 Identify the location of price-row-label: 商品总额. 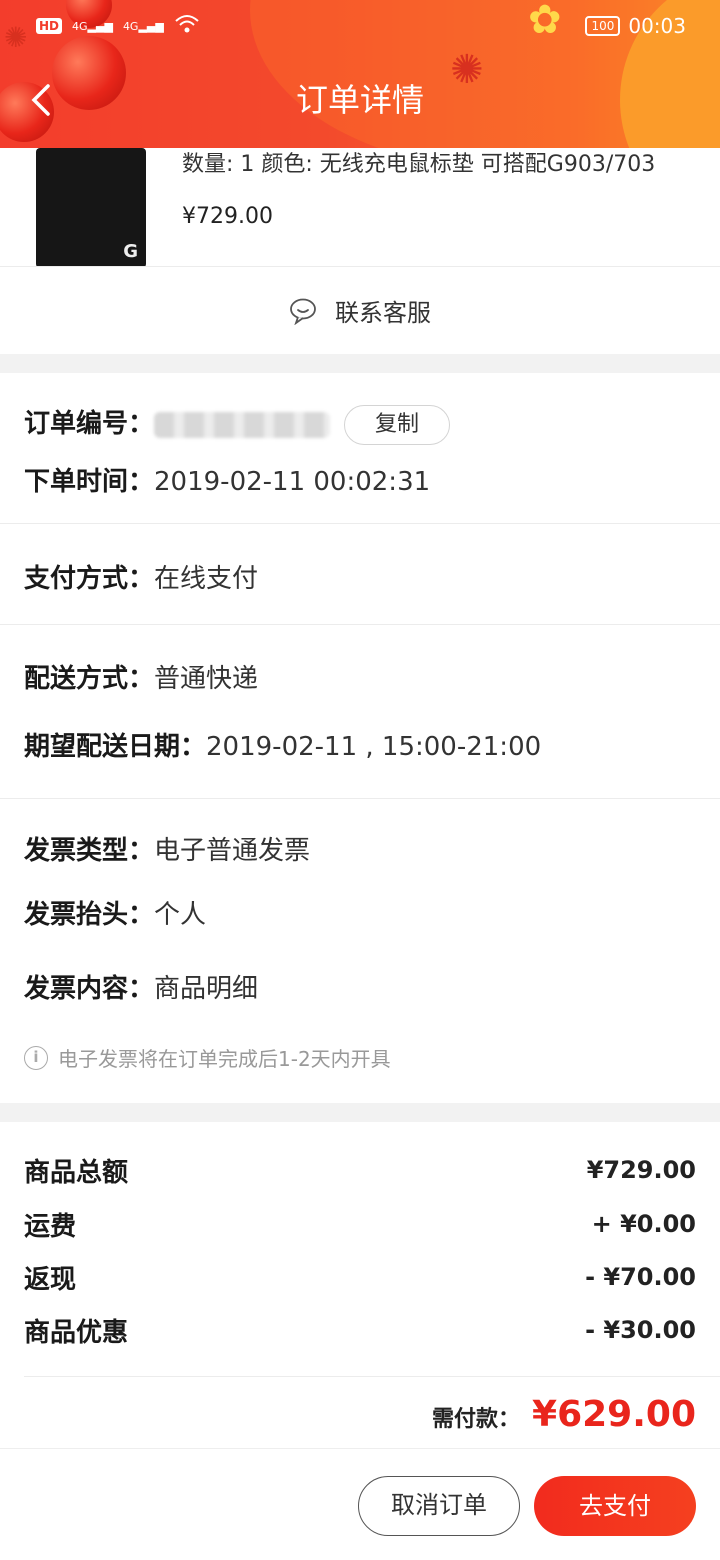
(76, 1172).